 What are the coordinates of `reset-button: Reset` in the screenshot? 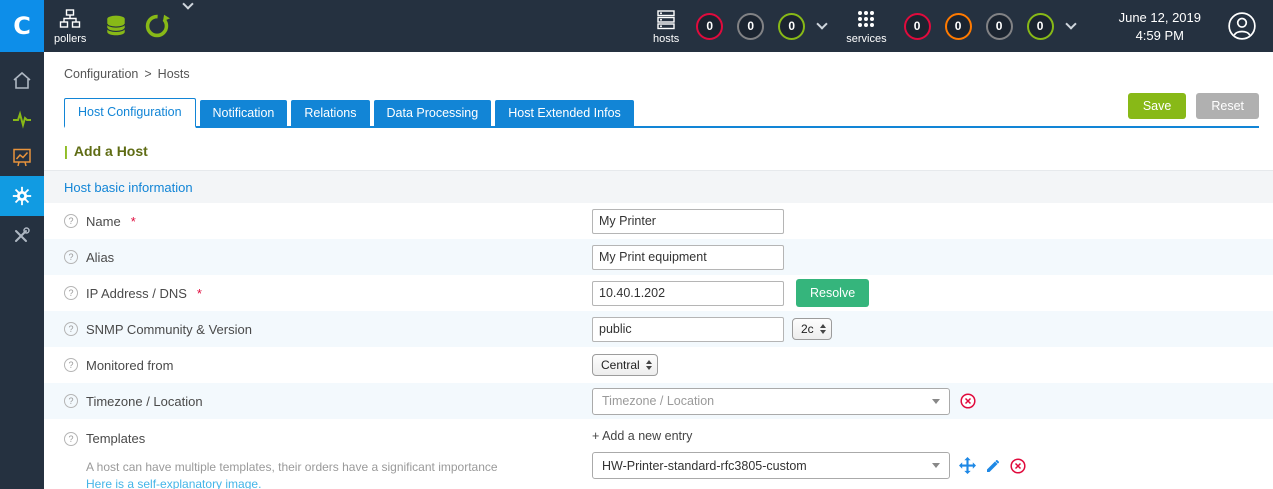 It's located at (1227, 106).